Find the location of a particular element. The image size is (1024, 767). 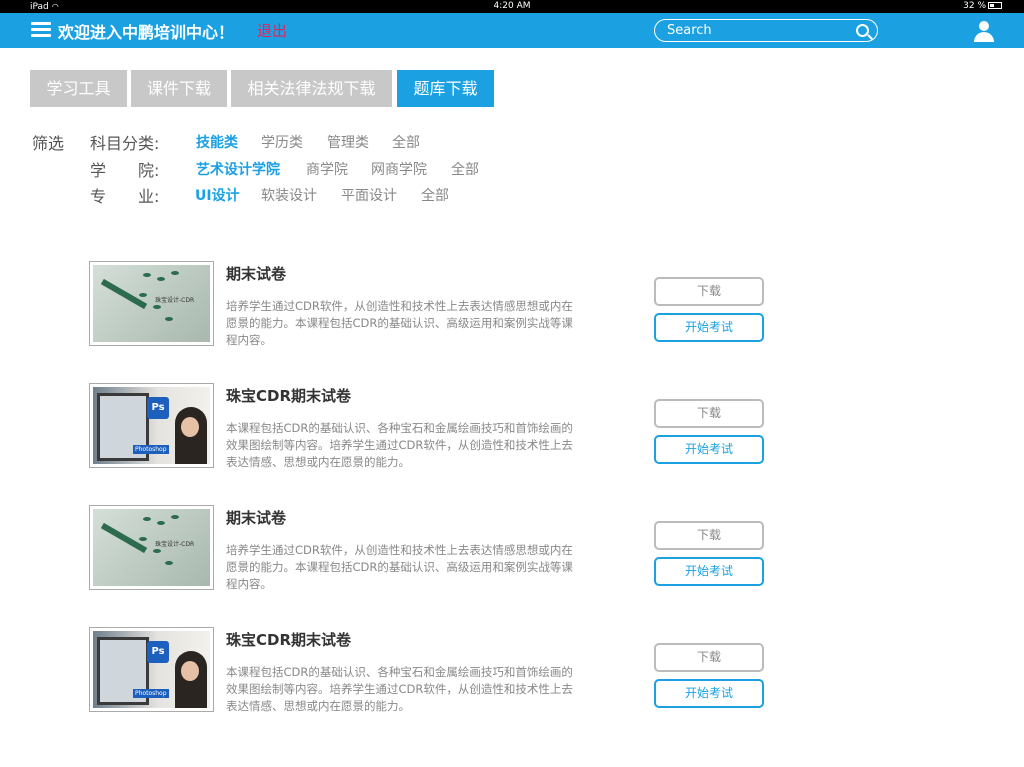

battery-icon is located at coordinates (995, 5).